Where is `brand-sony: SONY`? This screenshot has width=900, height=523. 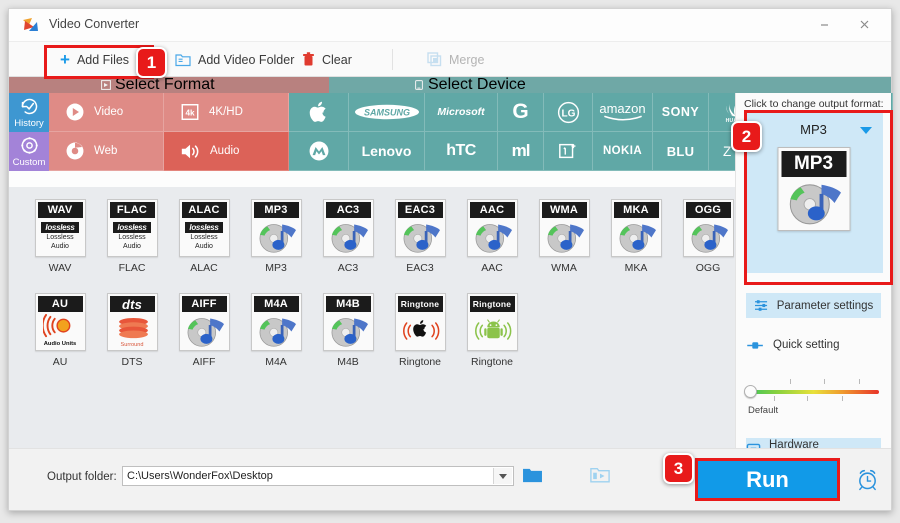
brand-sony: SONY is located at coordinates (681, 112).